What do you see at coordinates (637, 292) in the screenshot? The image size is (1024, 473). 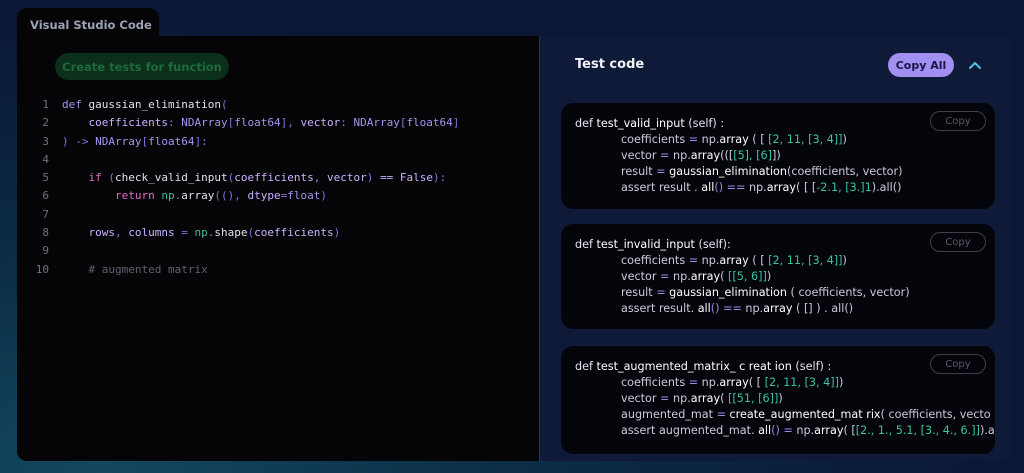 I see `code-token: result` at bounding box center [637, 292].